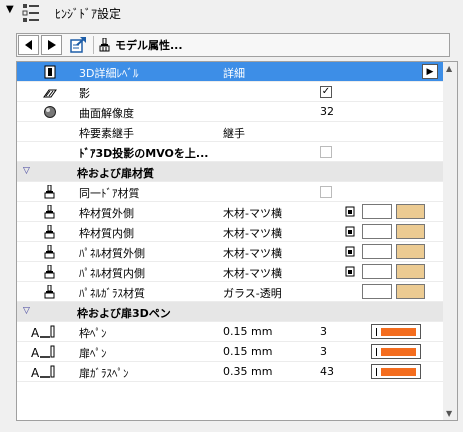 The image size is (463, 432). Describe the element at coordinates (231, 13) in the screenshot. I see `panel-header: ▼ ﾋﾝｼﾞﾄﾞｱ設定` at that location.